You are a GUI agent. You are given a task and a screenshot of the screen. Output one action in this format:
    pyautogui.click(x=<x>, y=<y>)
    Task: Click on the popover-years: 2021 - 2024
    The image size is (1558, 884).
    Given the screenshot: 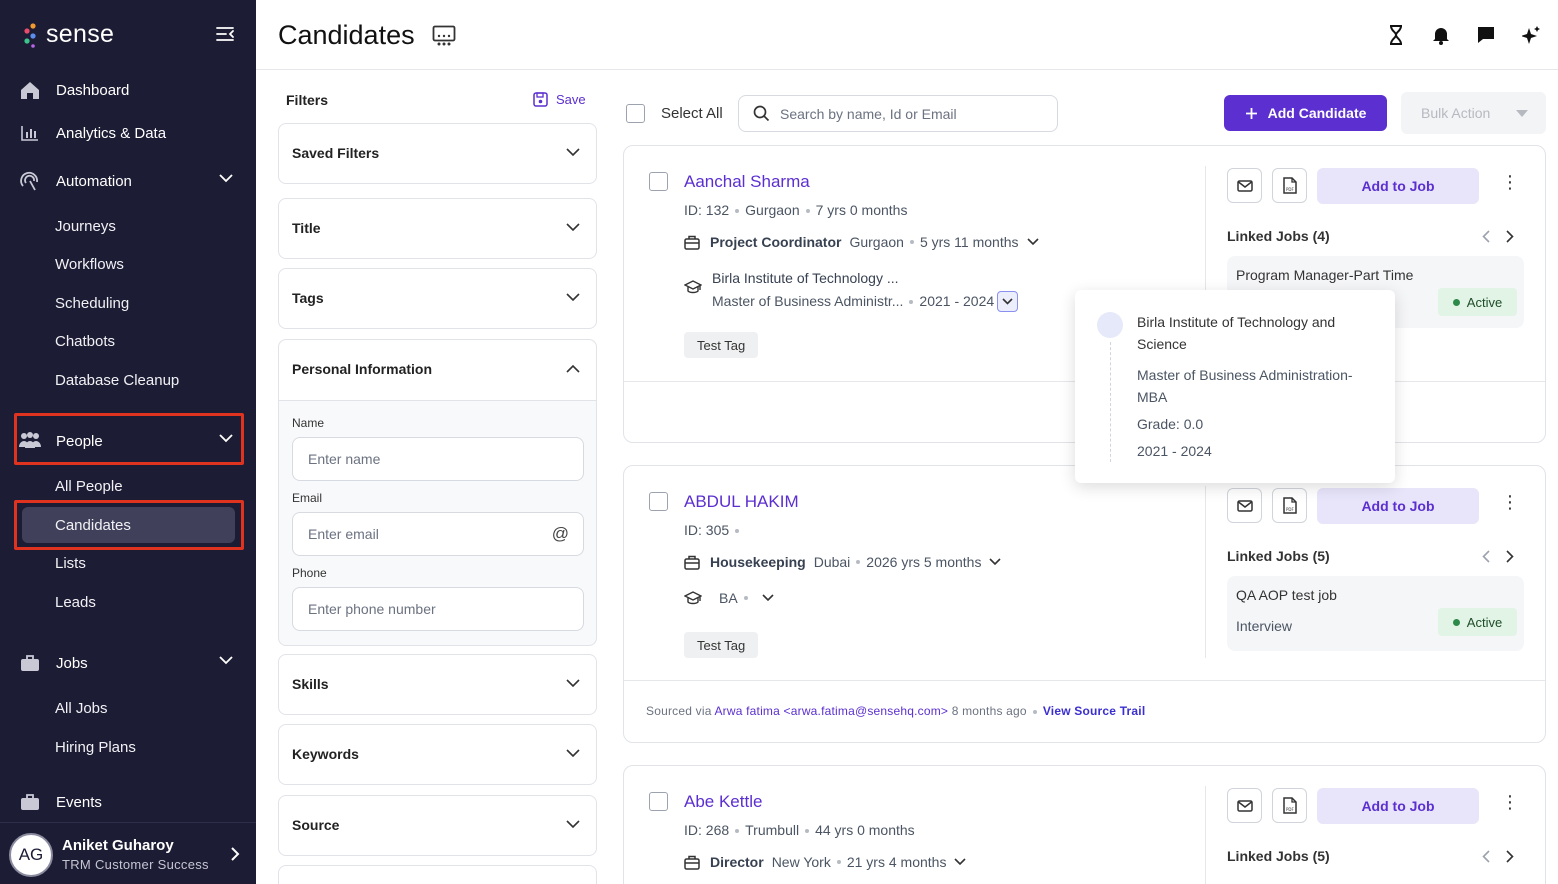 What is the action you would take?
    pyautogui.click(x=1174, y=451)
    